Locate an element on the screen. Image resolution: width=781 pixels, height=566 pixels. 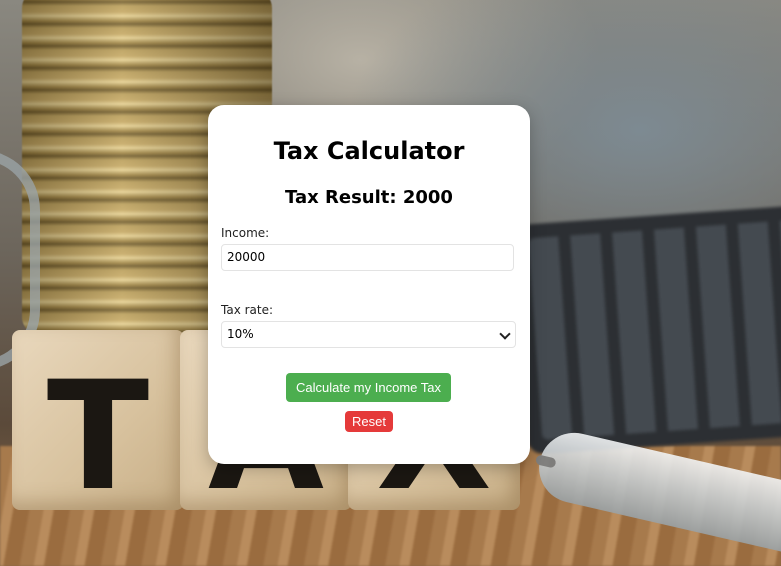
income-label: Income: is located at coordinates (245, 233).